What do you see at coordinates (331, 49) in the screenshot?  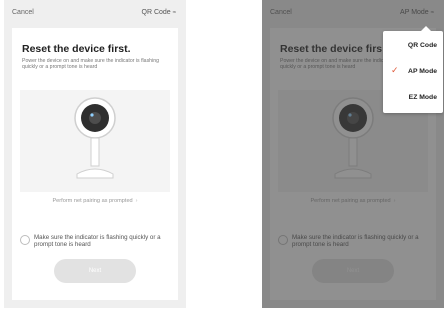 I see `page-title: Reset the device firs` at bounding box center [331, 49].